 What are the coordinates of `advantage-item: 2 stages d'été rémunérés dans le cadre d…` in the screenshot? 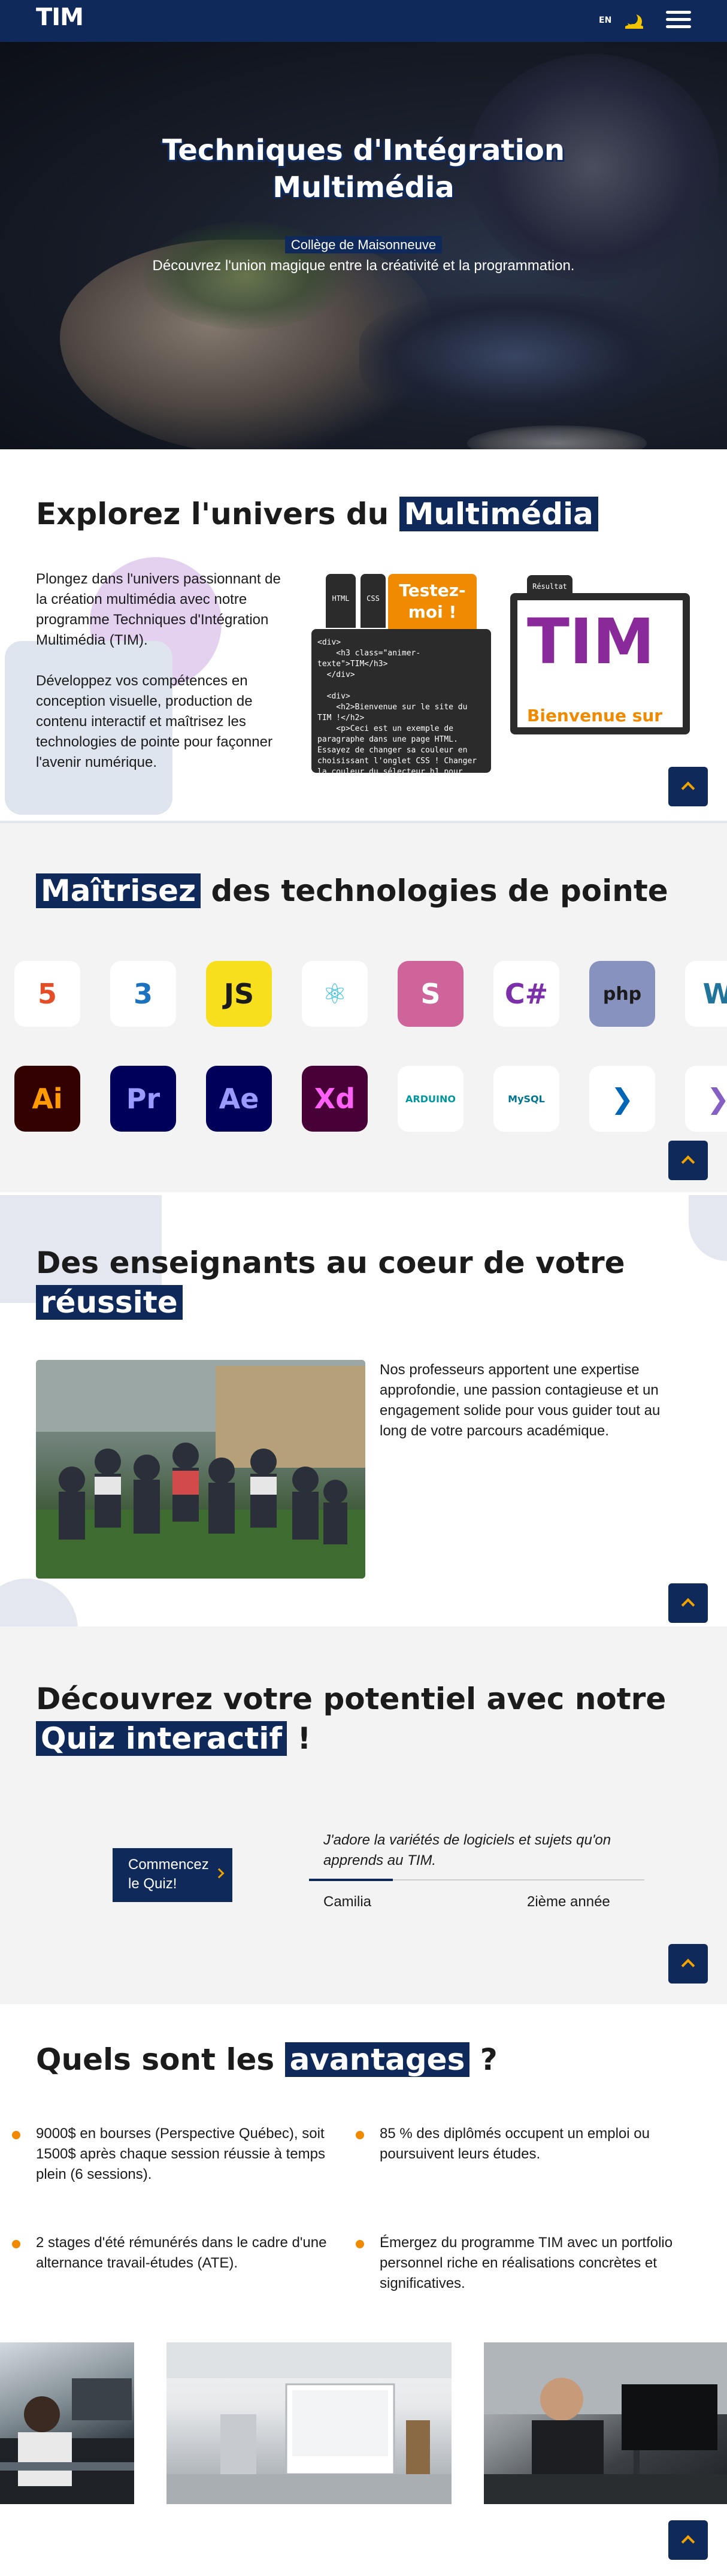 It's located at (173, 2253).